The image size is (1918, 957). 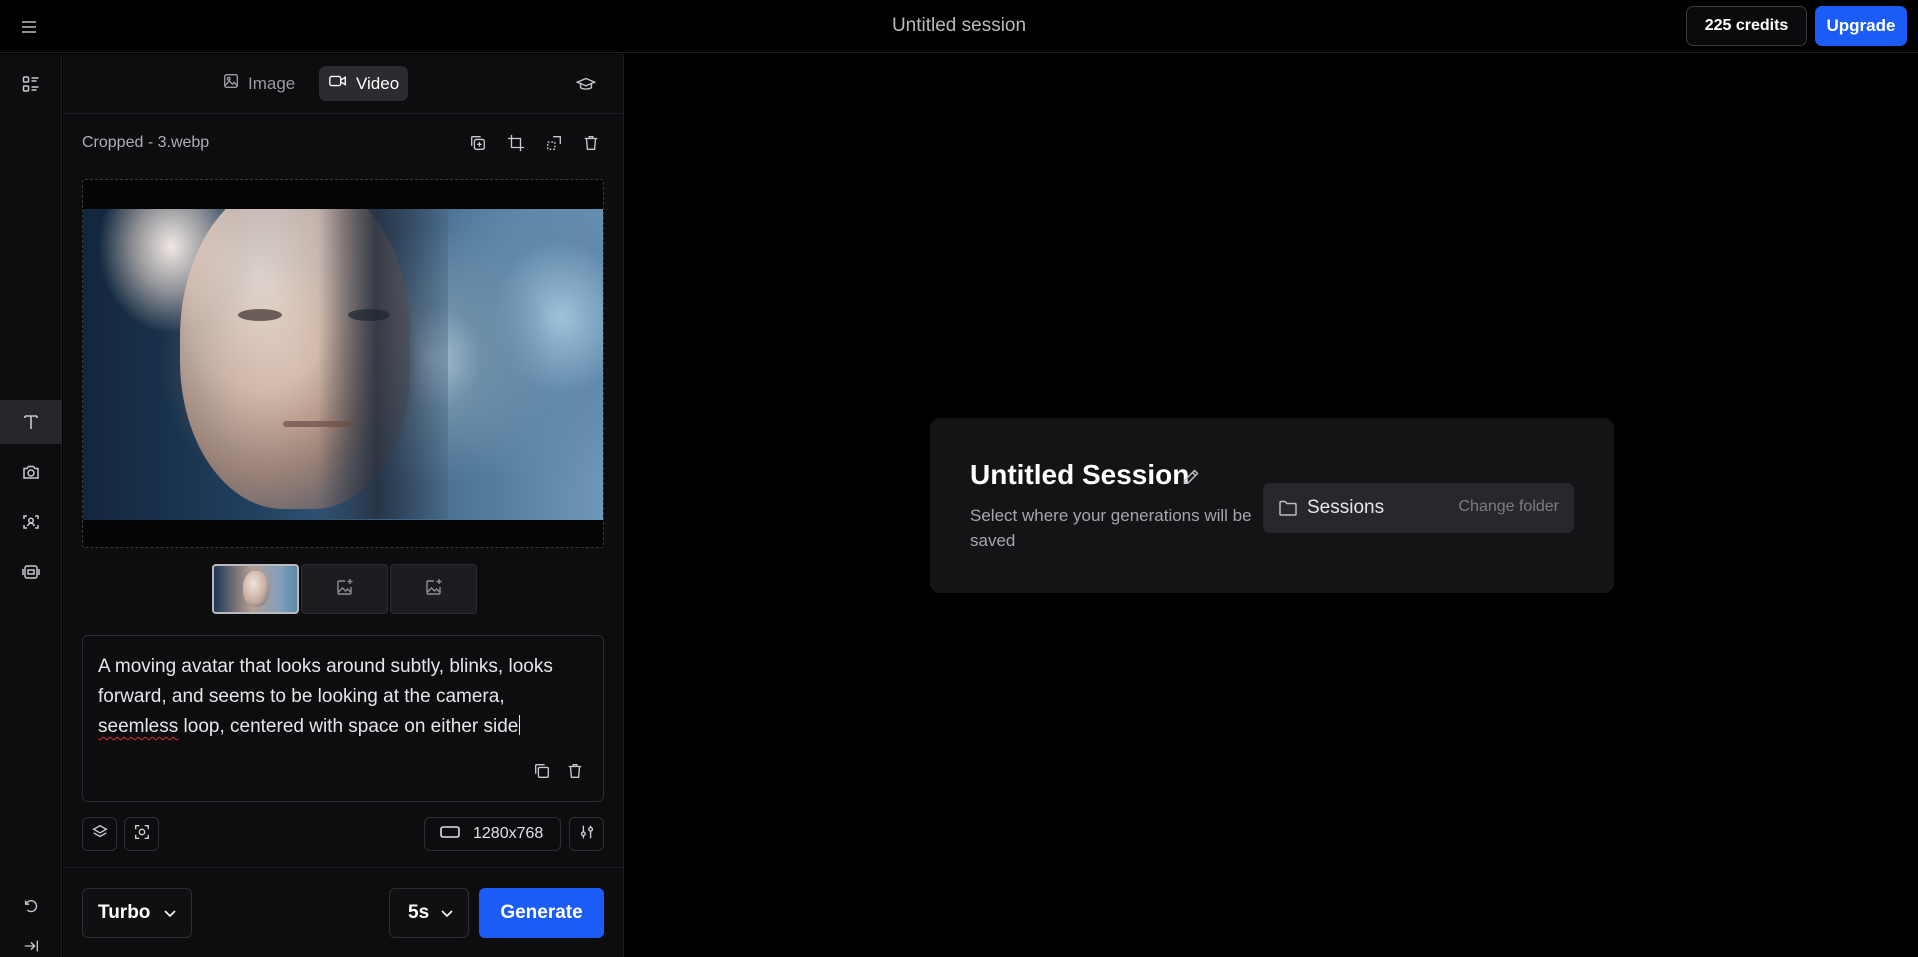 What do you see at coordinates (1418, 508) in the screenshot?
I see `folder-selector: Sessions Change folder` at bounding box center [1418, 508].